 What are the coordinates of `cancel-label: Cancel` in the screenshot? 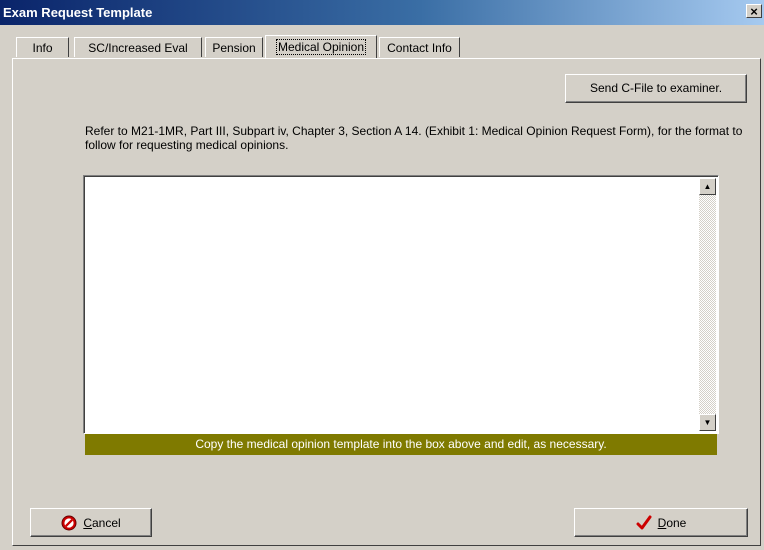 It's located at (102, 522).